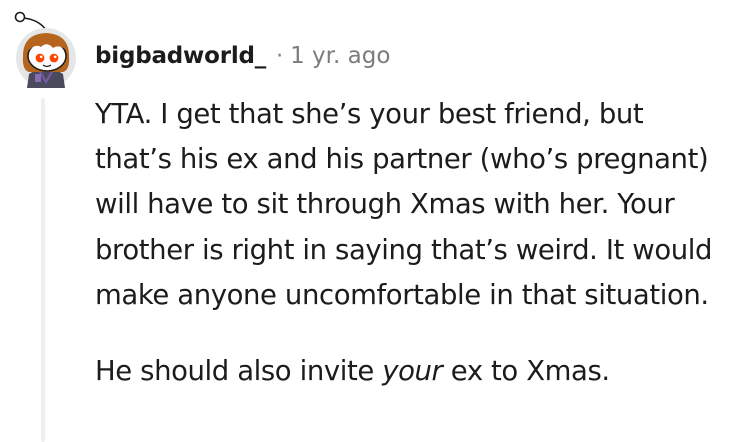  I want to click on comment-meta: bigbadworld_ · 1 yr. ago, so click(242, 56).